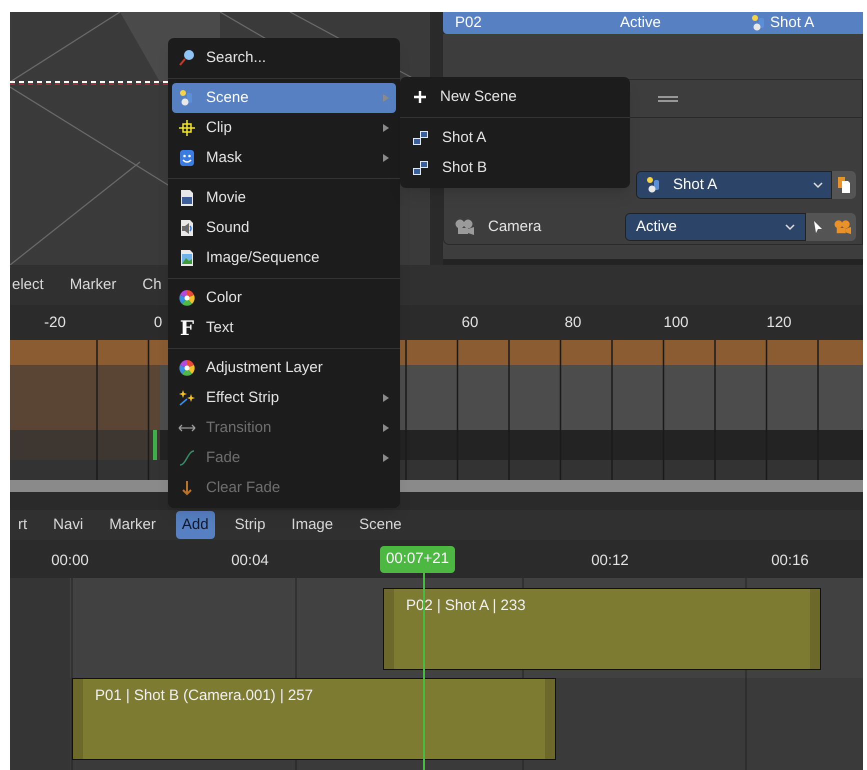 The width and height of the screenshot is (867, 770). Describe the element at coordinates (284, 228) in the screenshot. I see `menu-item: Sound` at that location.